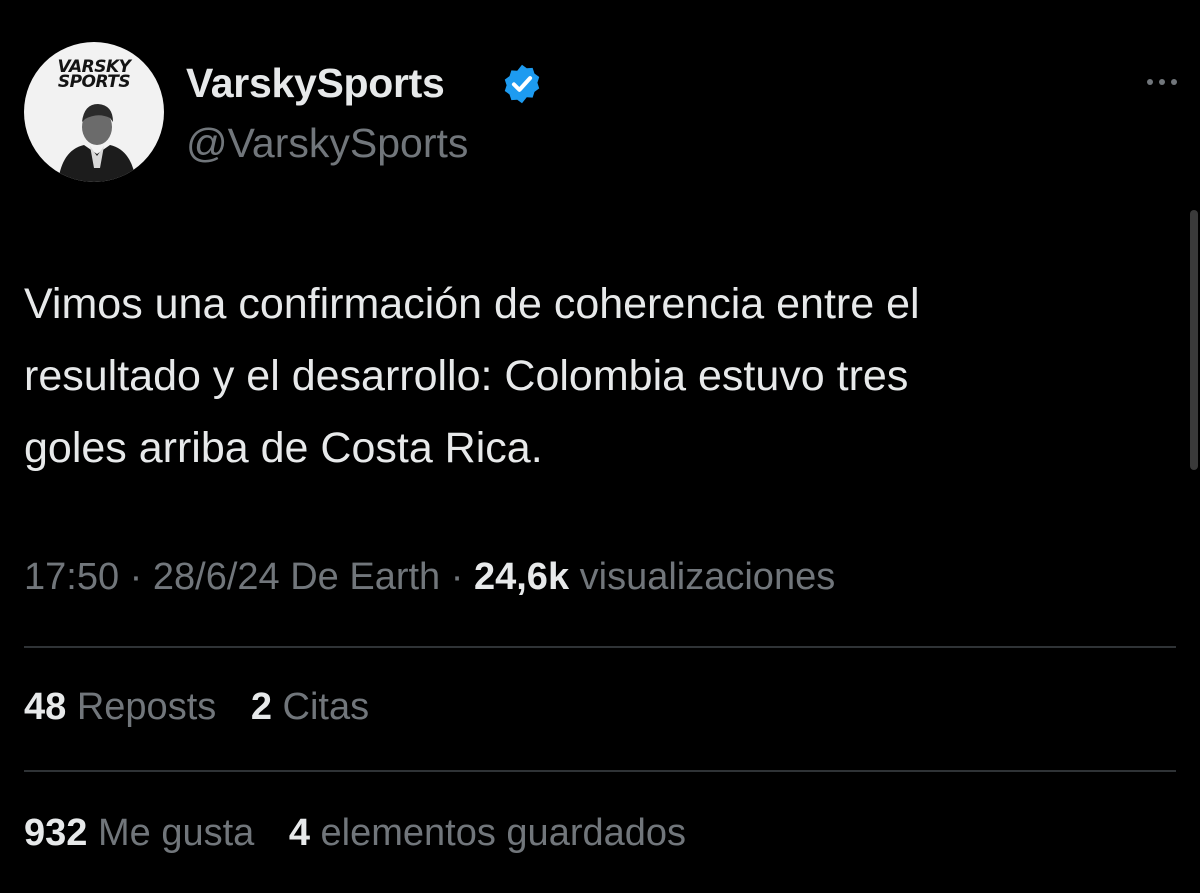 The image size is (1200, 893). I want to click on scrollbar, so click(1194, 340).